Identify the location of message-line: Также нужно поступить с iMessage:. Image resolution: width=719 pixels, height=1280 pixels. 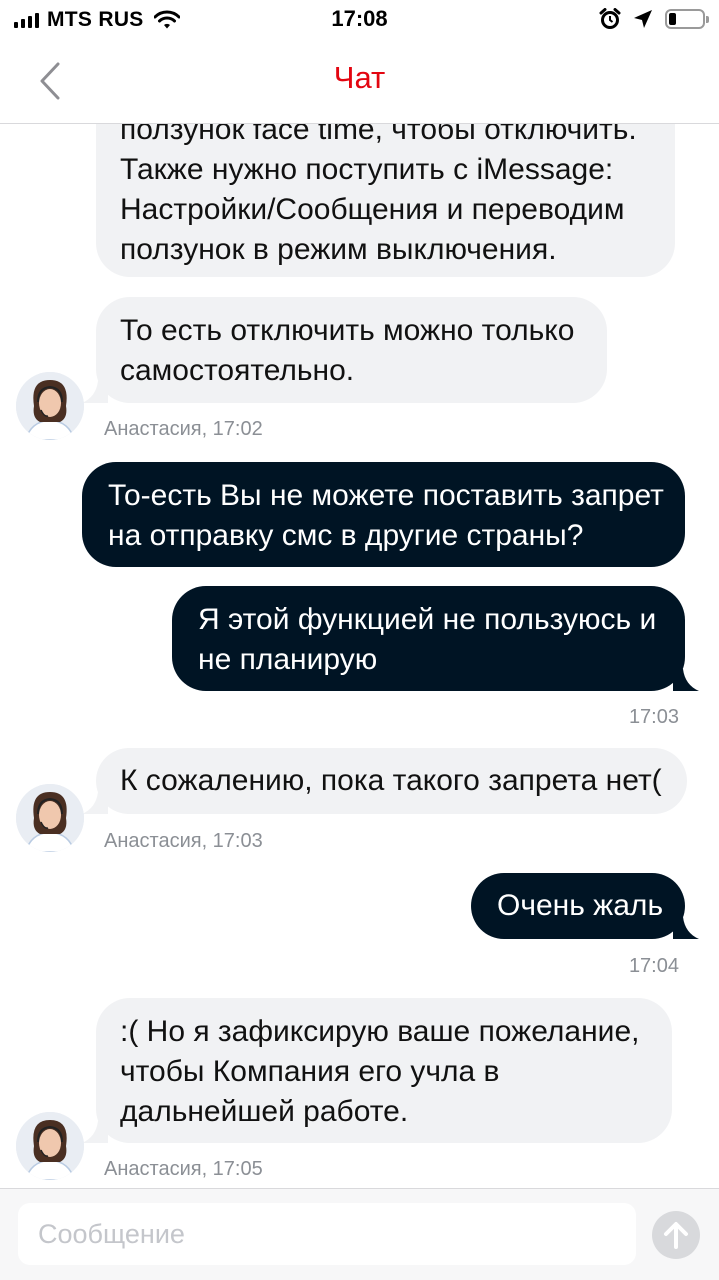
(367, 169).